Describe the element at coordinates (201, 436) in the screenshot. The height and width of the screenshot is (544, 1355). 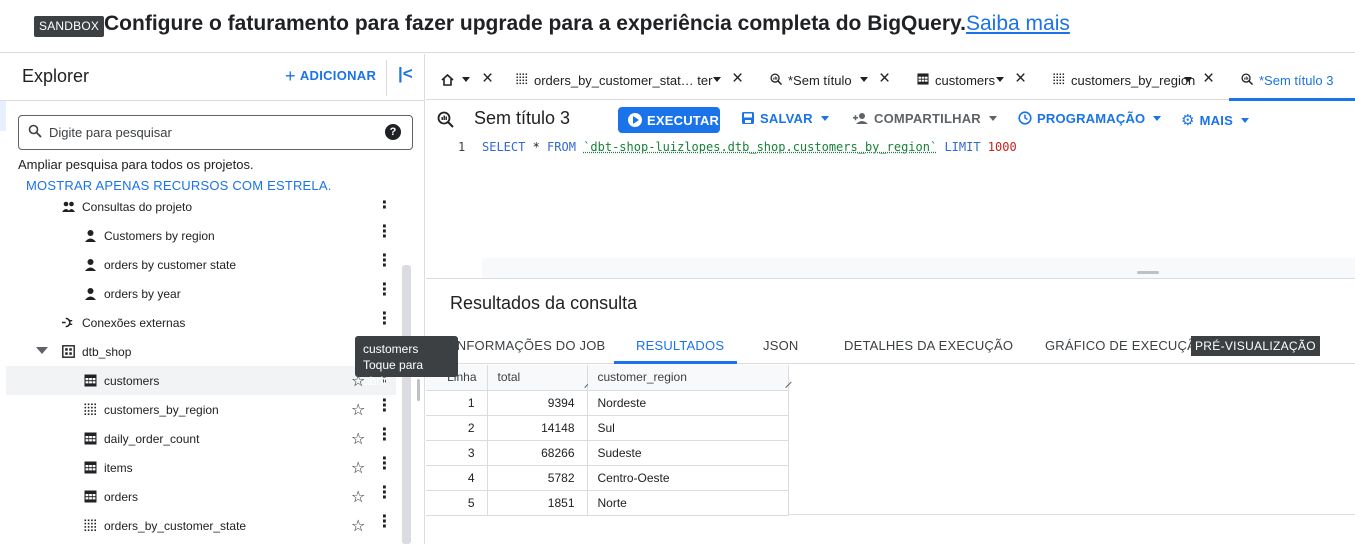
I see `tree-item: daily_order_count ☆ · · ·` at that location.